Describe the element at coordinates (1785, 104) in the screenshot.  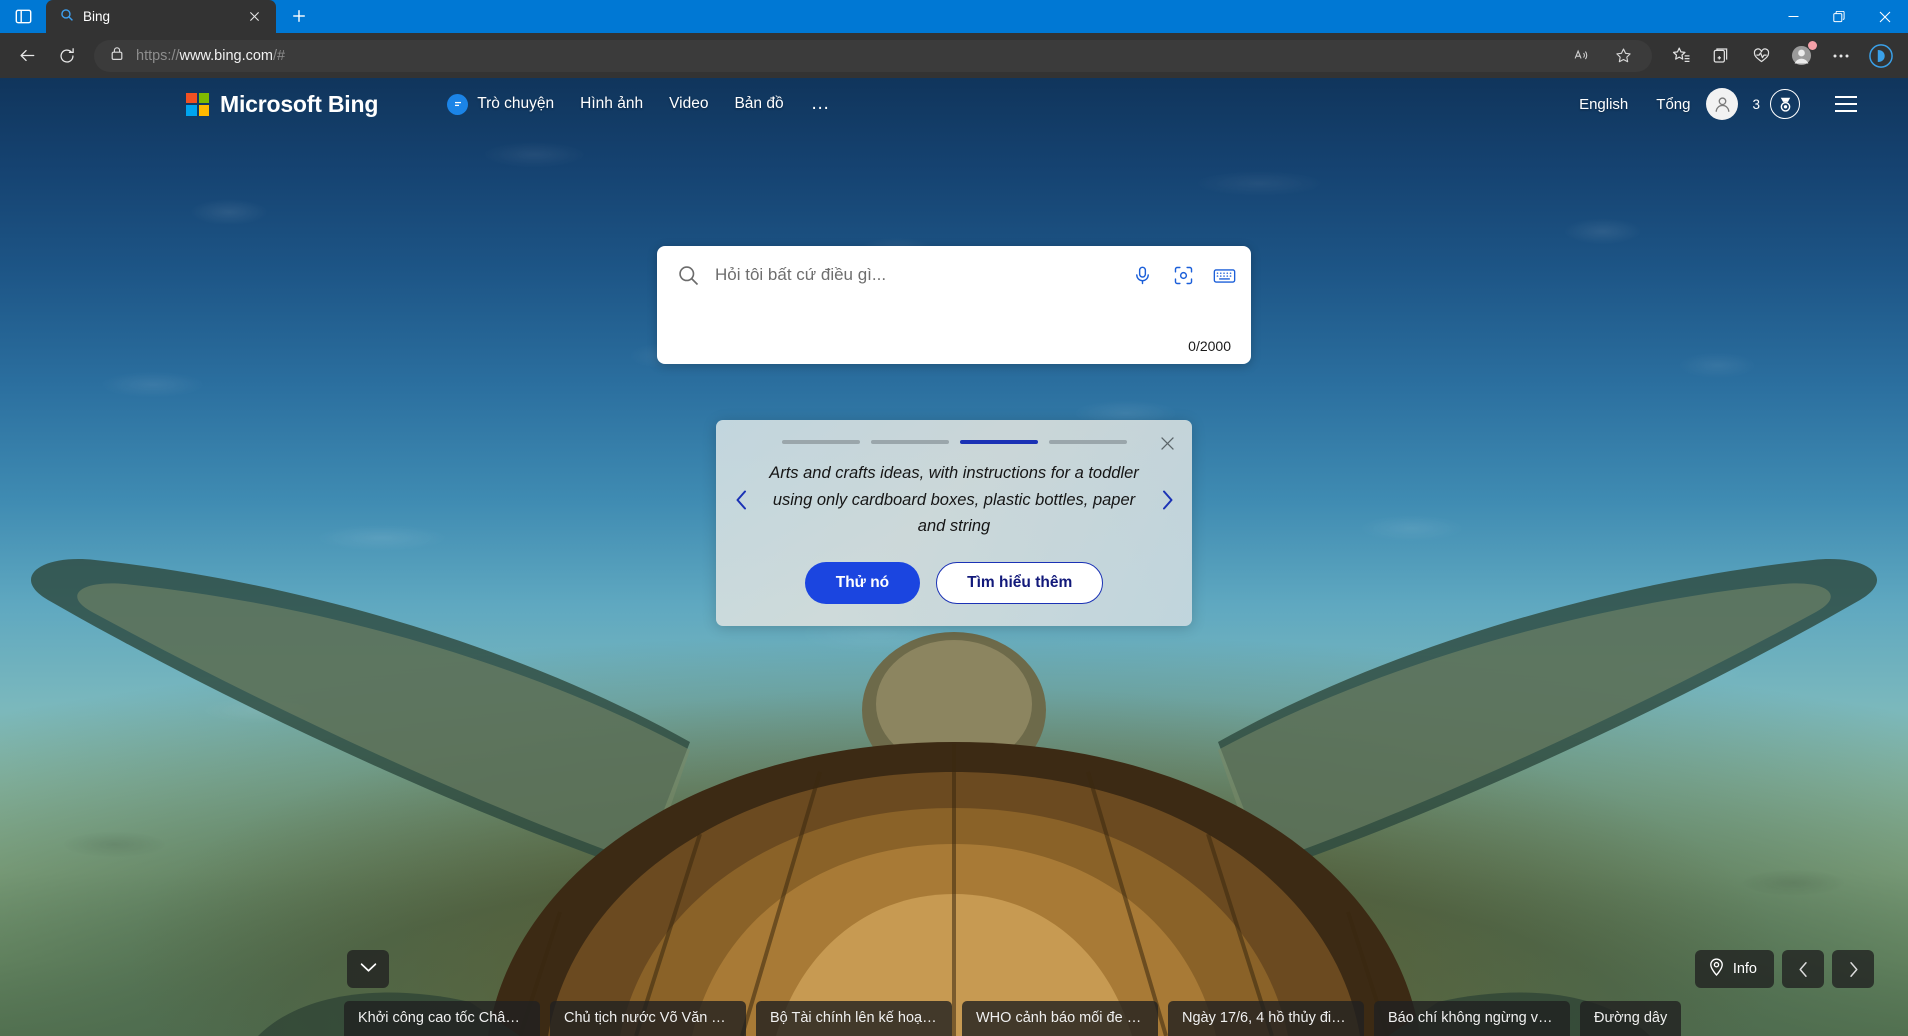
I see `rewards-medal-icon` at that location.